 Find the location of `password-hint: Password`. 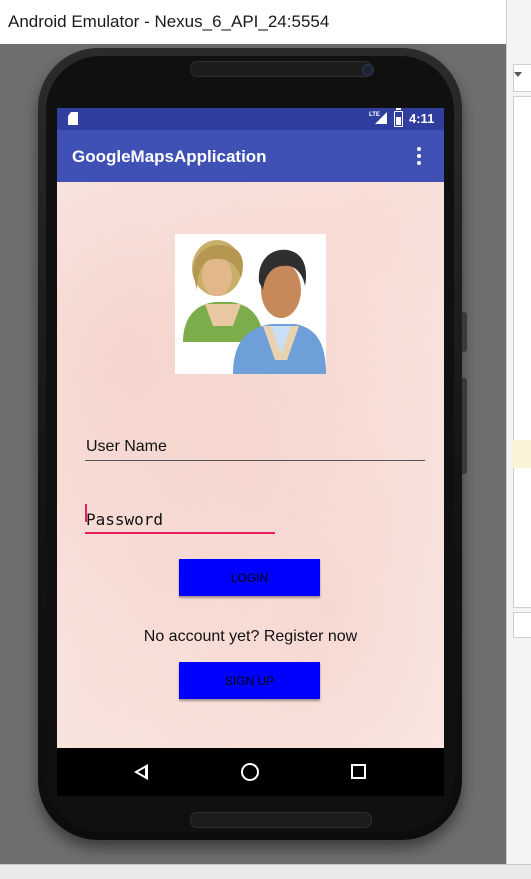

password-hint: Password is located at coordinates (125, 519).